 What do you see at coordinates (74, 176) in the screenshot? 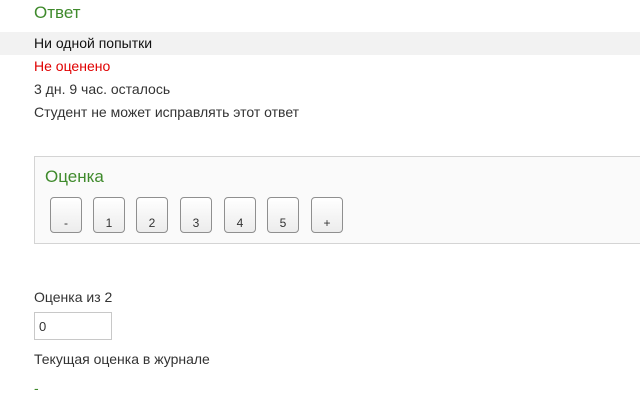
I see `grade-heading: Оценка` at bounding box center [74, 176].